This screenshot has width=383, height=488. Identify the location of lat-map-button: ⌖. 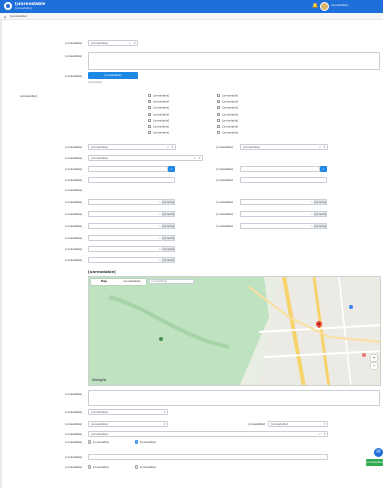
(171, 169).